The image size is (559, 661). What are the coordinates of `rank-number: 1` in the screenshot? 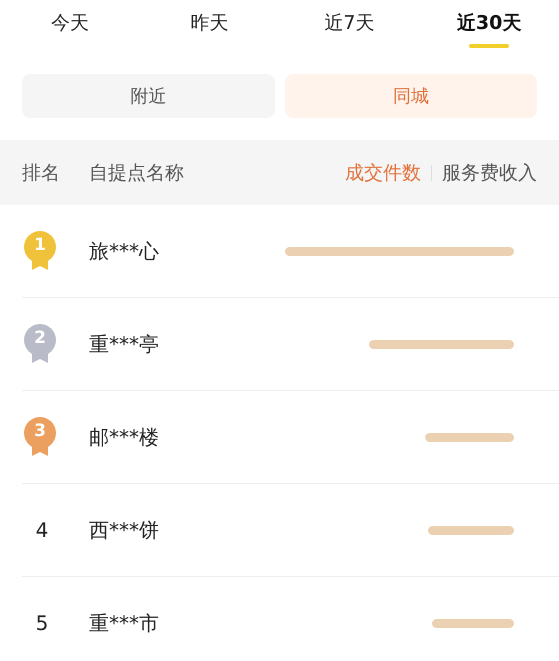 It's located at (40, 245).